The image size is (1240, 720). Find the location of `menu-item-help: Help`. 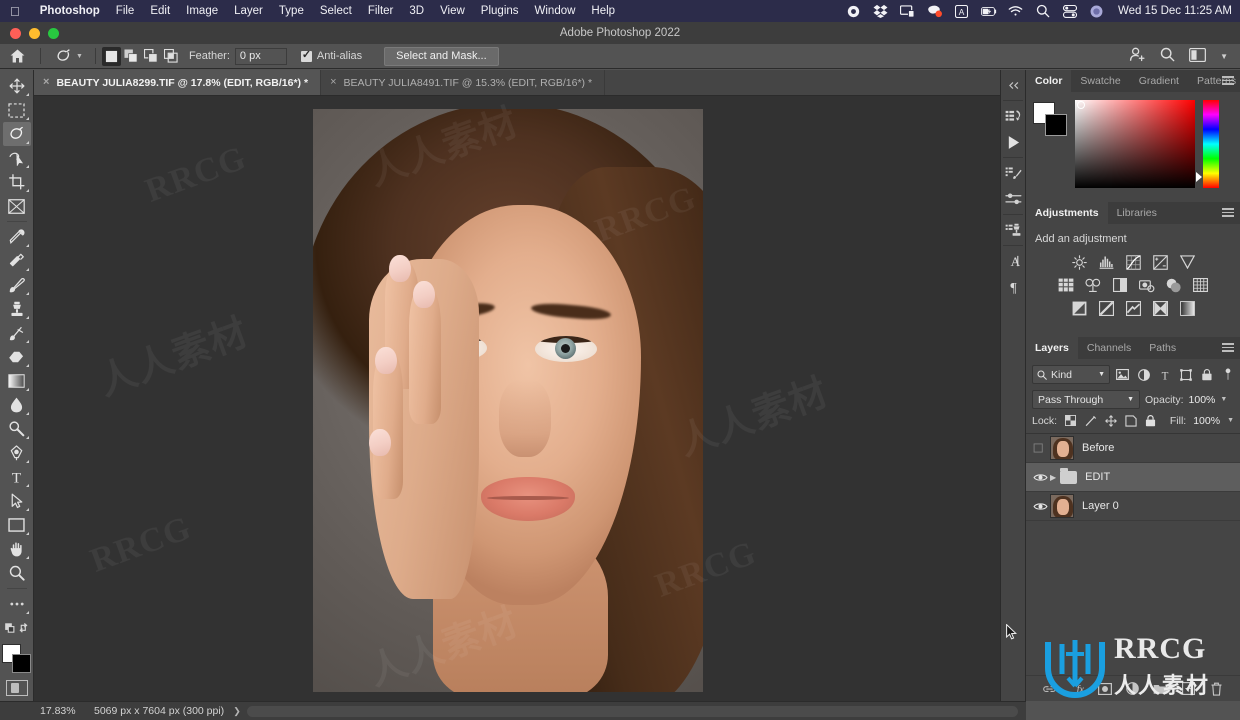

menu-item-help: Help is located at coordinates (603, 11).